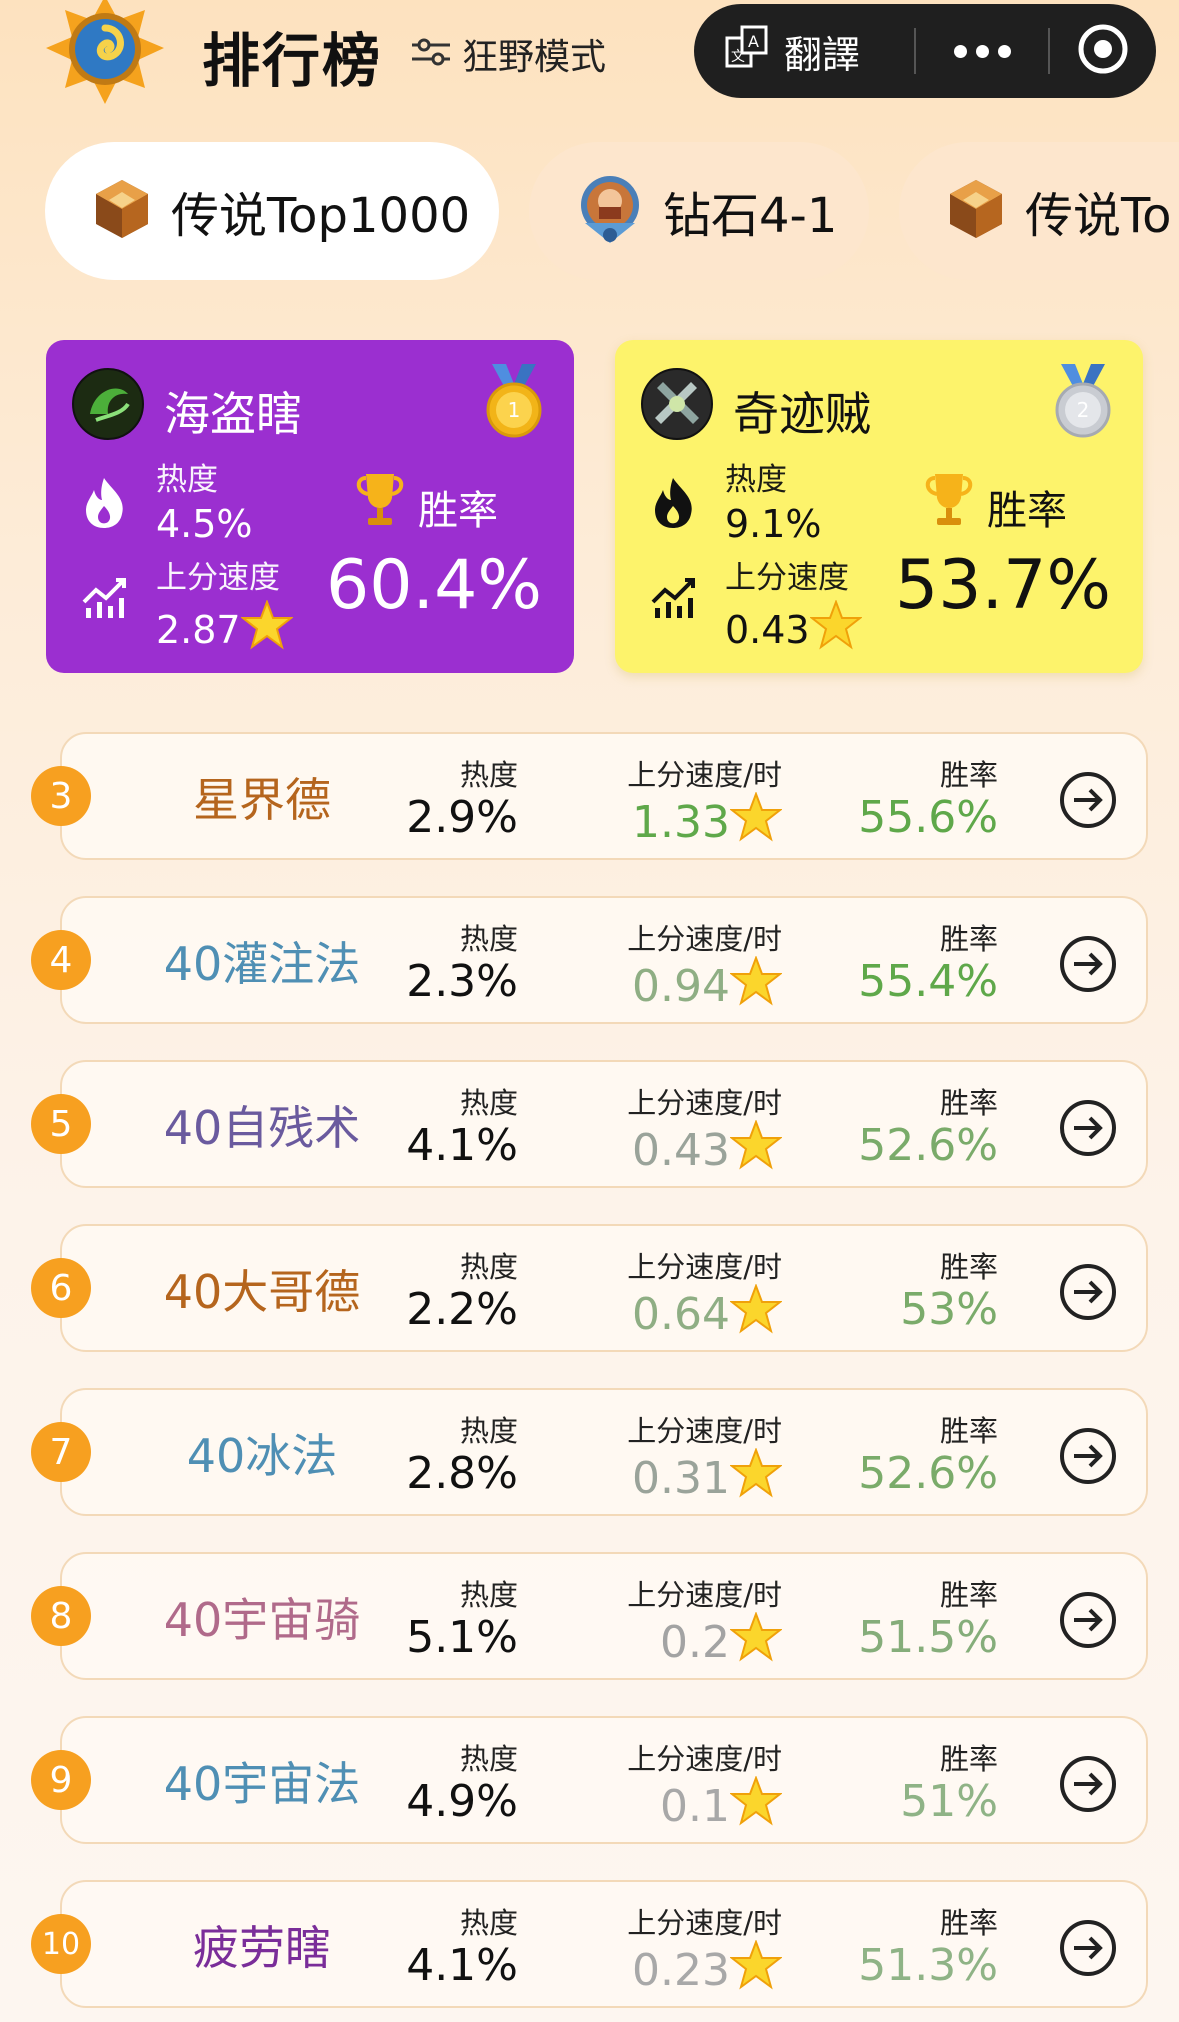 This screenshot has width=1179, height=2022. What do you see at coordinates (262, 1128) in the screenshot?
I see `deck-name: 40自残术` at bounding box center [262, 1128].